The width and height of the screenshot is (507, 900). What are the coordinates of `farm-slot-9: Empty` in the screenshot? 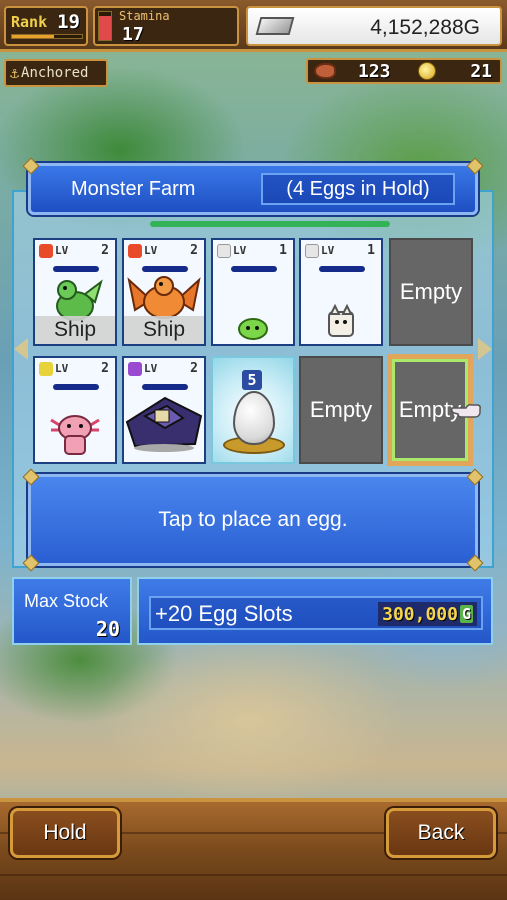 It's located at (341, 410).